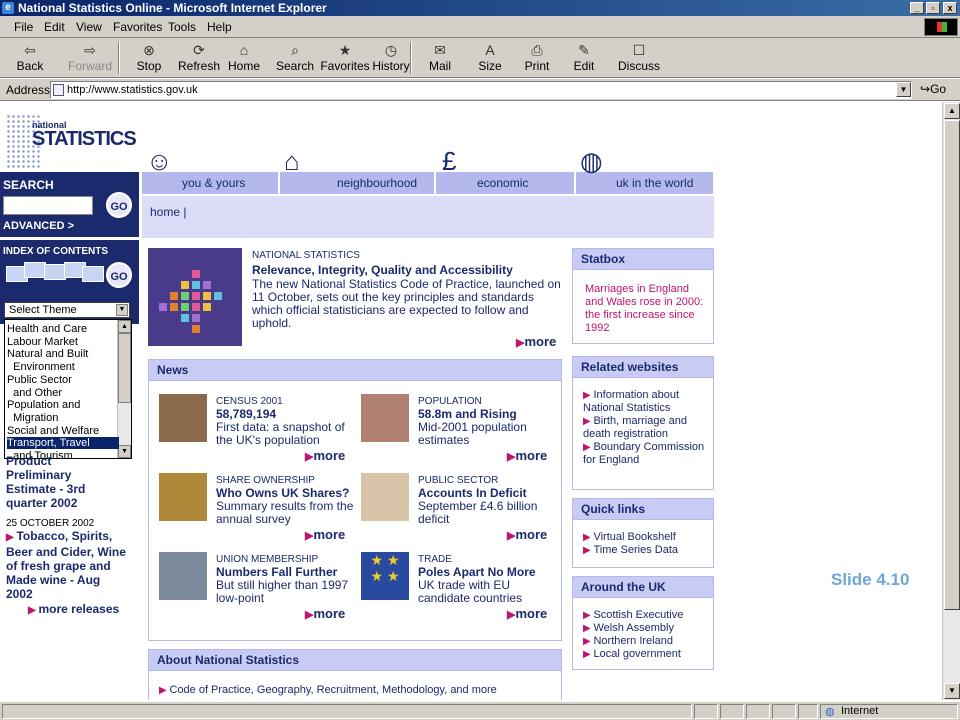  Describe the element at coordinates (119, 205) in the screenshot. I see `search-go-button: GO` at that location.